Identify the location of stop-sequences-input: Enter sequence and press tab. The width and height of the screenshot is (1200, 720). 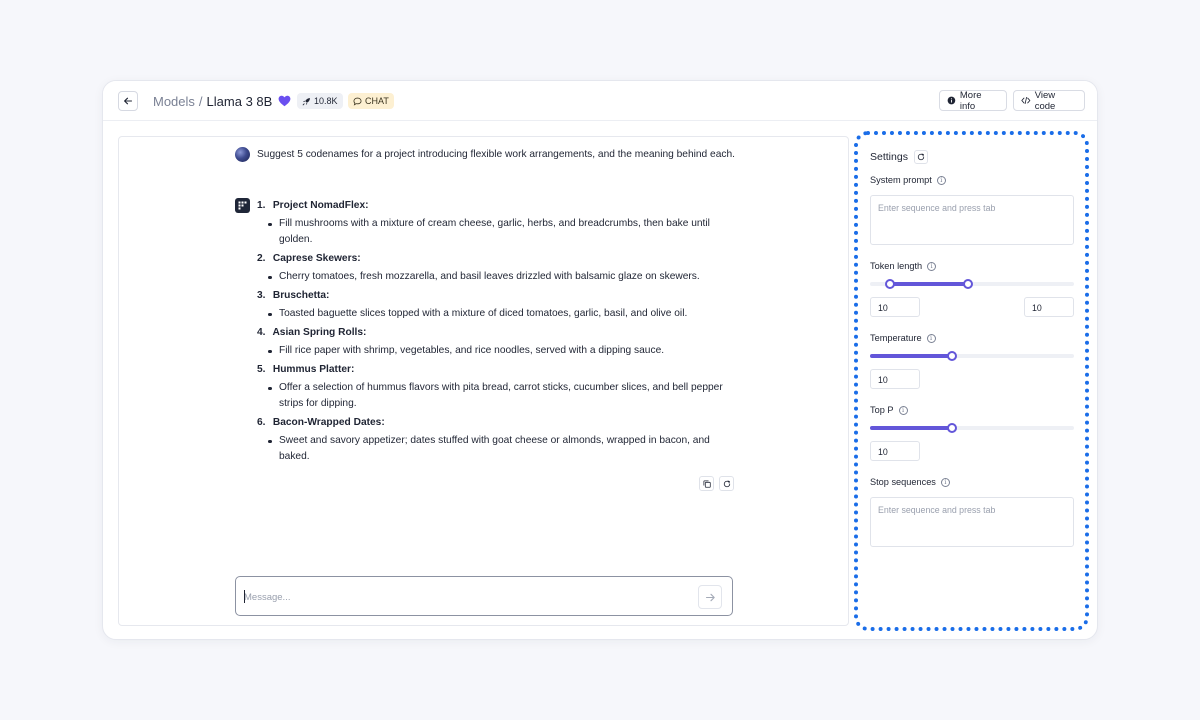
(972, 522).